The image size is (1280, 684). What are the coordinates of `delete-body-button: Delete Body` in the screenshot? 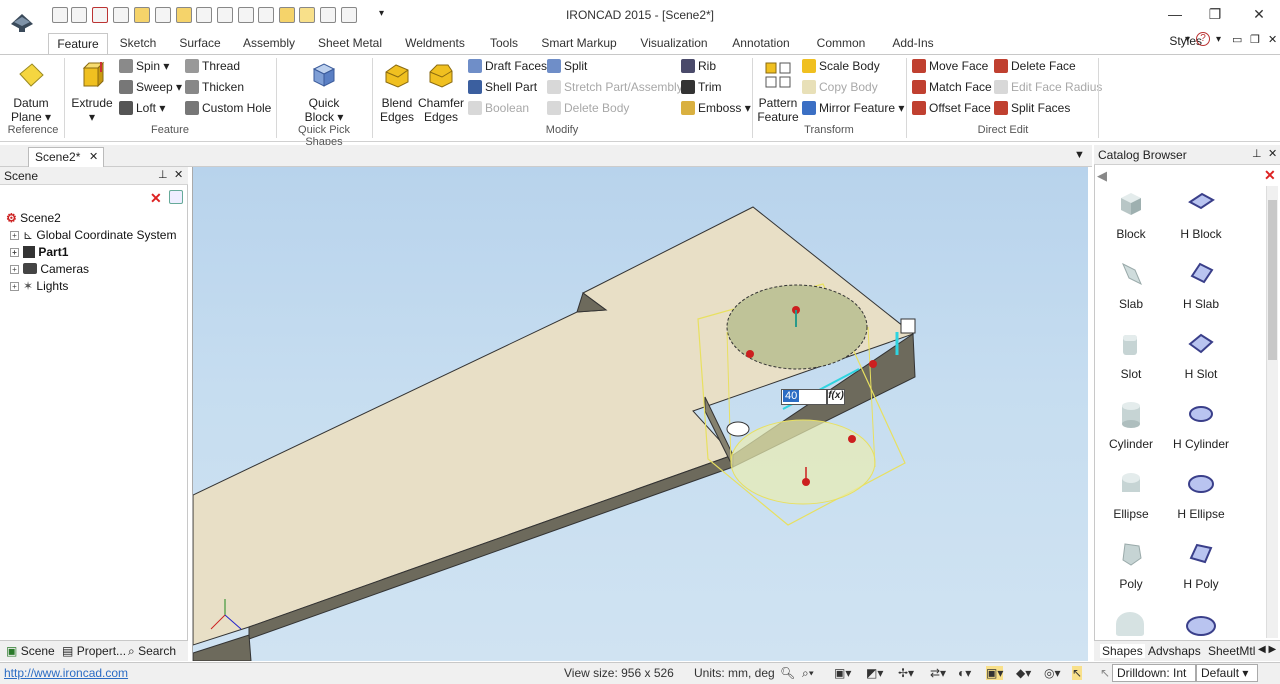 It's located at (588, 108).